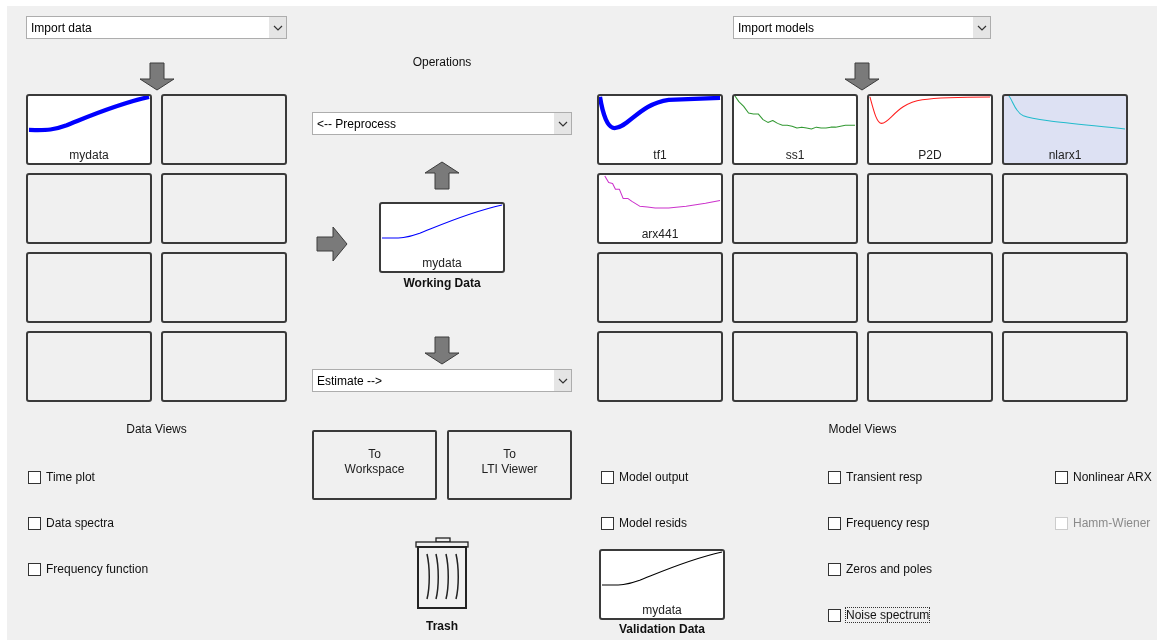 The image size is (1157, 640). Describe the element at coordinates (888, 523) in the screenshot. I see `checkbox-label: Frequency resp` at that location.